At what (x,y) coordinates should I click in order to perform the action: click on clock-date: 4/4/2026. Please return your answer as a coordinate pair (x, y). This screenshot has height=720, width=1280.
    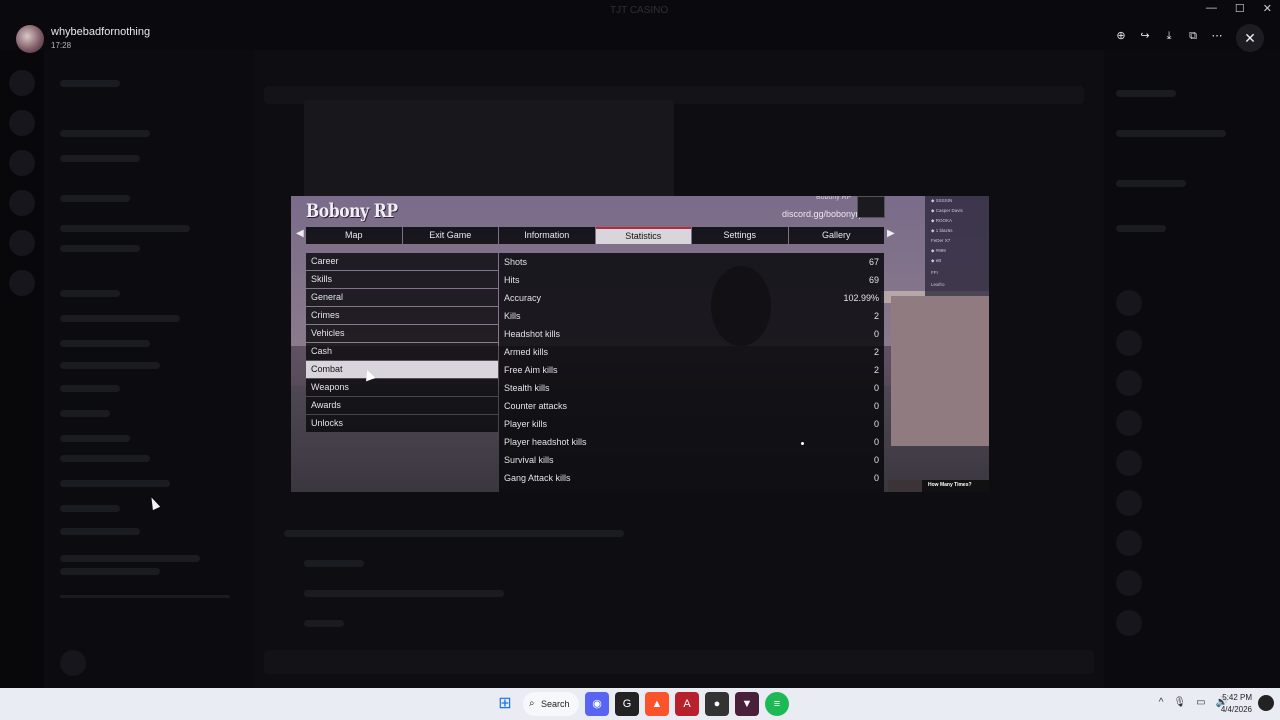
    Looking at the image, I should click on (1236, 709).